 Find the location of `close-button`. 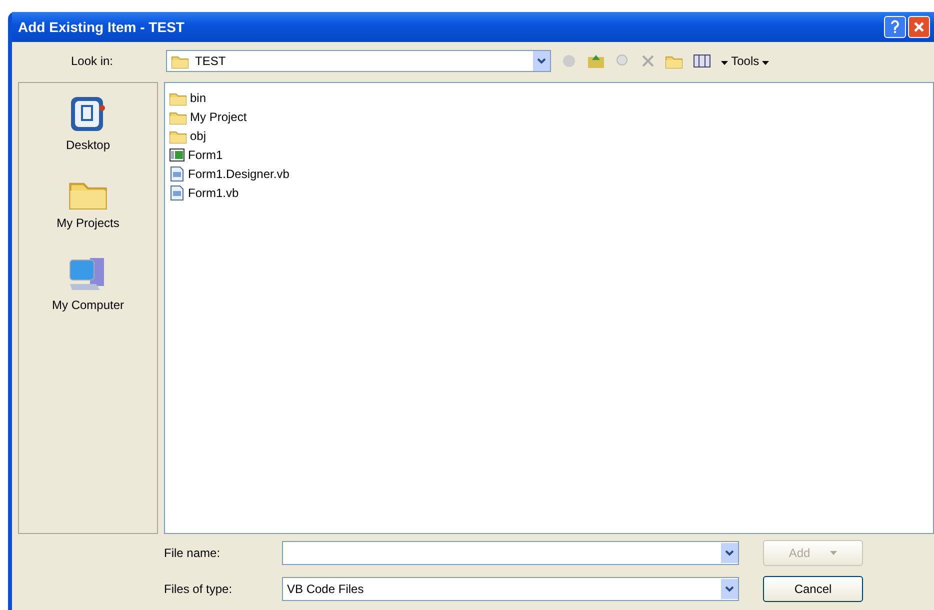

close-button is located at coordinates (919, 27).